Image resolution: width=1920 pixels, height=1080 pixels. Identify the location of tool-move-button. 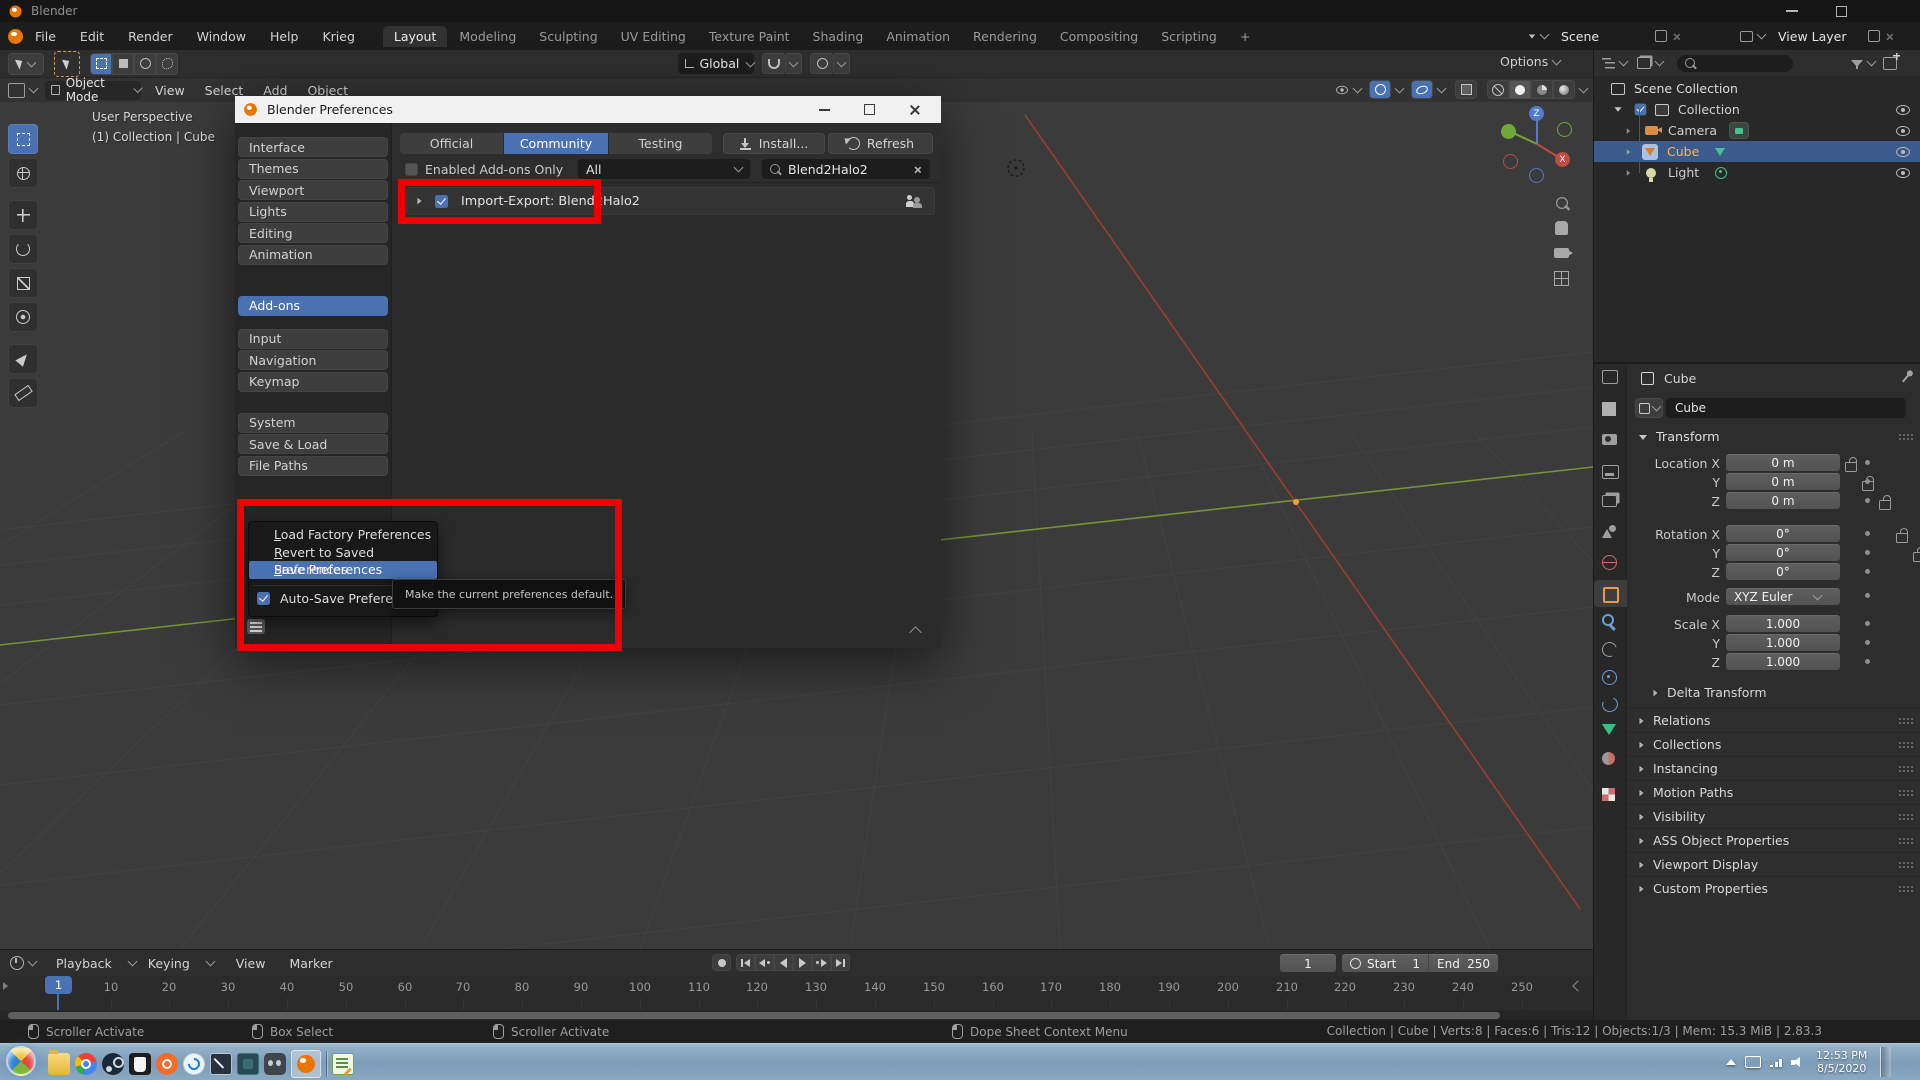
(23, 215).